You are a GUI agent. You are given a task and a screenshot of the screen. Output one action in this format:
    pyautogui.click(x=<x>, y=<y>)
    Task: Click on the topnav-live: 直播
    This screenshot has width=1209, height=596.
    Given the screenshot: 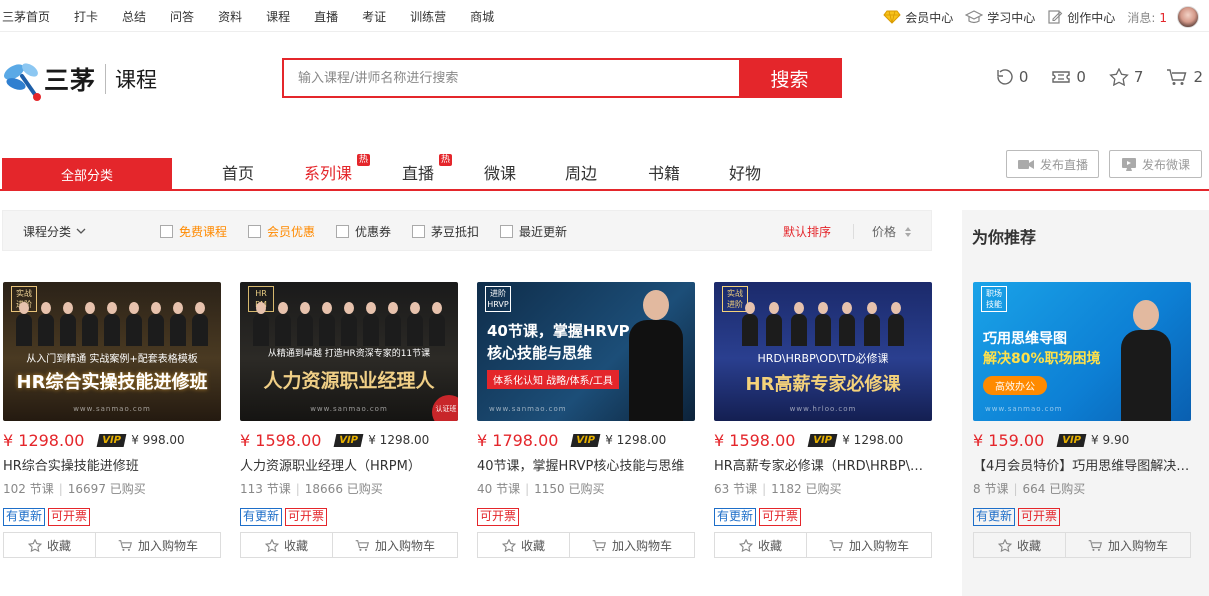 What is the action you would take?
    pyautogui.click(x=326, y=16)
    